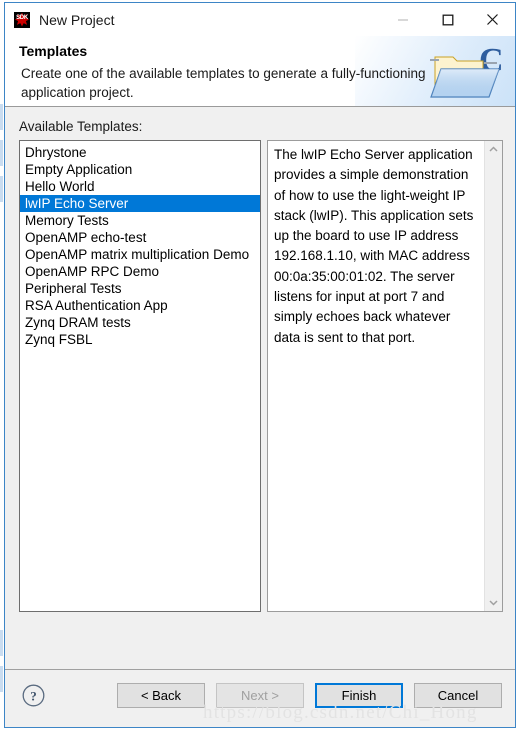  What do you see at coordinates (140, 237) in the screenshot?
I see `list-item: OpenAMP echo-test` at bounding box center [140, 237].